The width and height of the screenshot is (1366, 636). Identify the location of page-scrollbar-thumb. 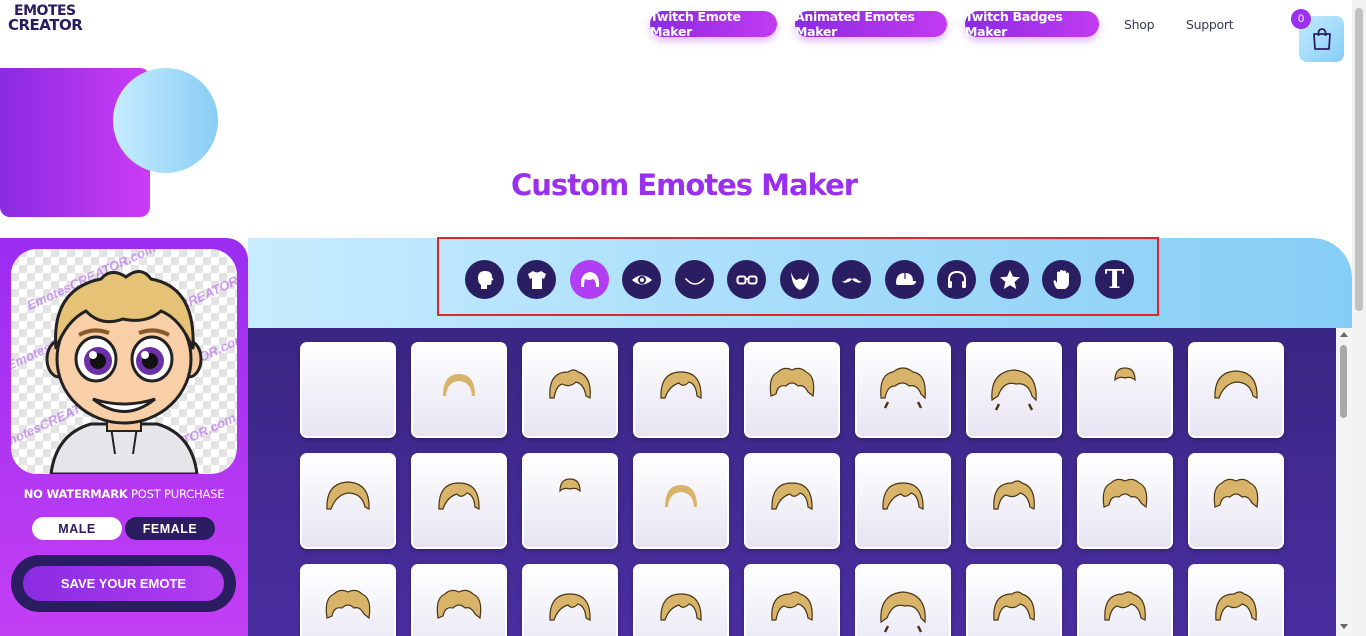
(1359, 159).